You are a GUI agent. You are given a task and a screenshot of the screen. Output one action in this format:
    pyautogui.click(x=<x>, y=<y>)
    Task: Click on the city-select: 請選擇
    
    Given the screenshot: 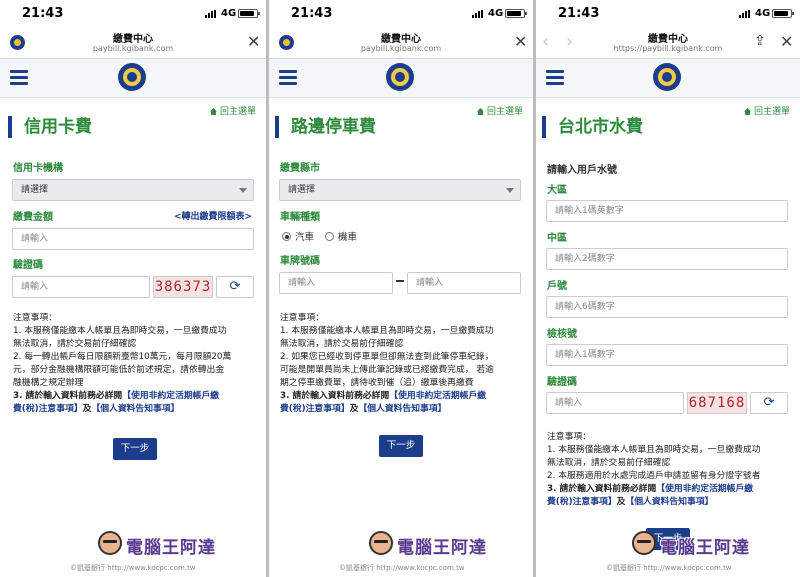 What is the action you would take?
    pyautogui.click(x=400, y=190)
    